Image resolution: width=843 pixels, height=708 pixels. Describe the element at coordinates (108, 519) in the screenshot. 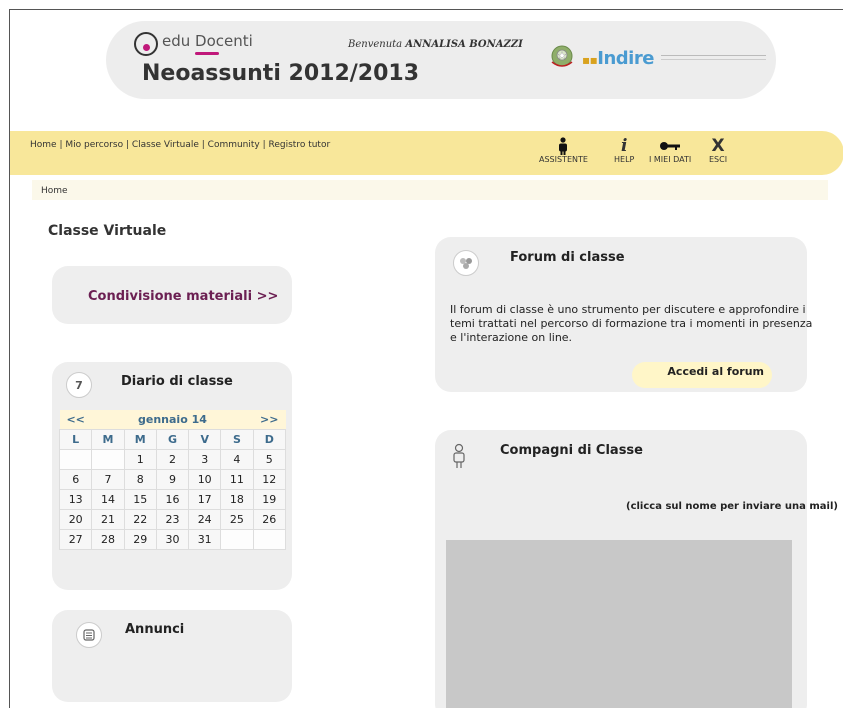

I see `calendar-day: 21` at that location.